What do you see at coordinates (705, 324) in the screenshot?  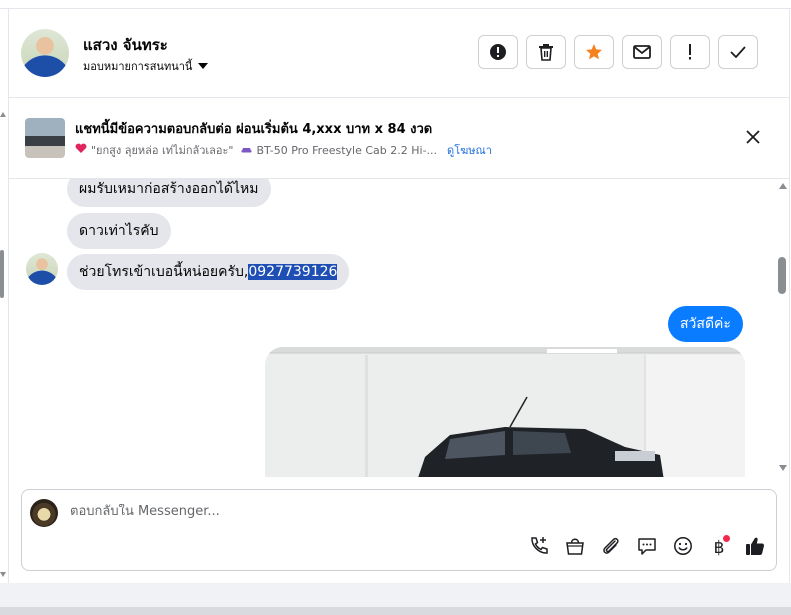 I see `outgoing-message: สวัสดีค่ะ` at bounding box center [705, 324].